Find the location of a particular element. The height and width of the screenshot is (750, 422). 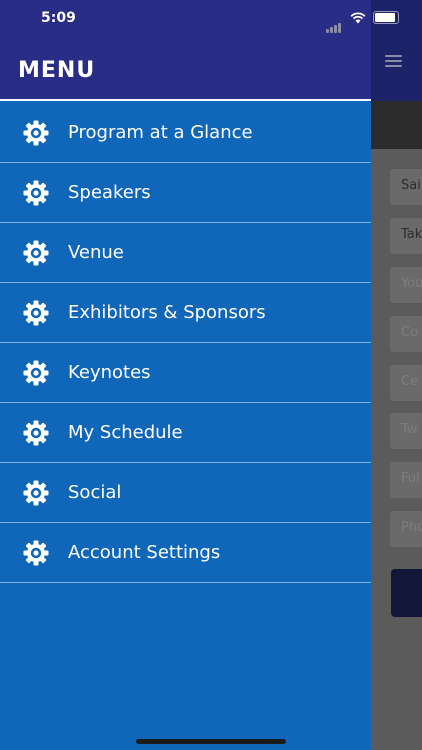

status-bar: 5:09 is located at coordinates (211, 18).